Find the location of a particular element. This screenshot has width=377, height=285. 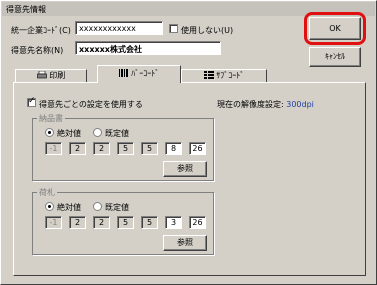

browse-button-1: 参照 is located at coordinates (185, 169).